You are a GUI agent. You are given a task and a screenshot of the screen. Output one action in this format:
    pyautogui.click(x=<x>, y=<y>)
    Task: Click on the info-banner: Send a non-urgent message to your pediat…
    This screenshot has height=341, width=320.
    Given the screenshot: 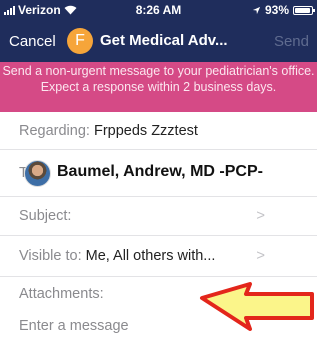 What is the action you would take?
    pyautogui.click(x=158, y=87)
    